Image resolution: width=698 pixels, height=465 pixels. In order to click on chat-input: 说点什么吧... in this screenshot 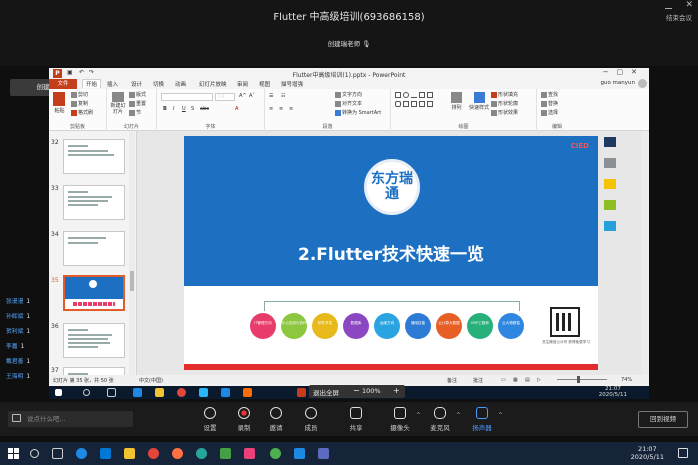, I will do `click(70, 419)`.